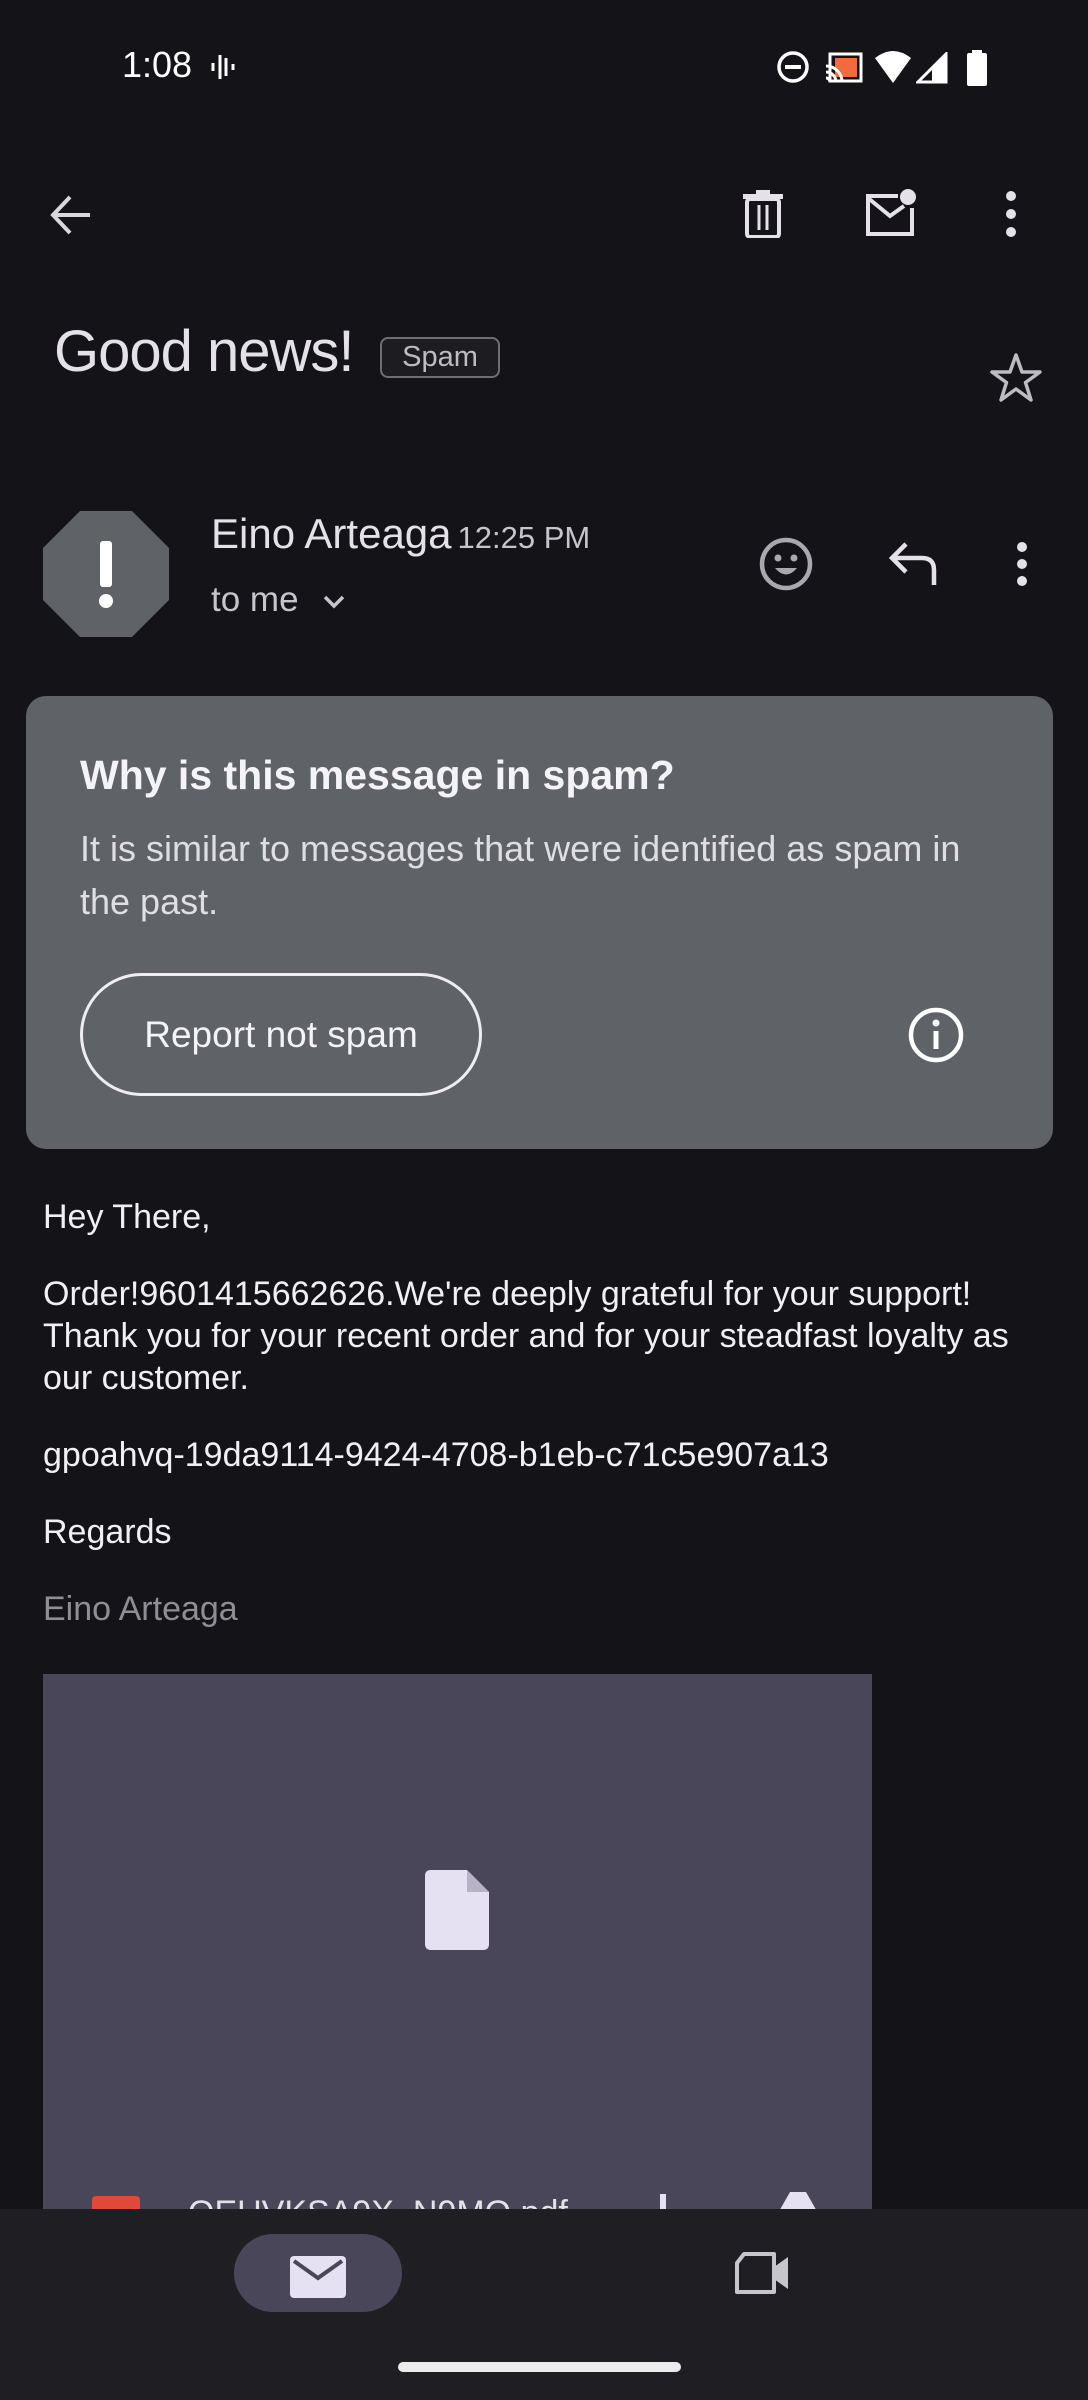 This screenshot has height=2400, width=1088. Describe the element at coordinates (107, 1532) in the screenshot. I see `body-closing: Regards` at that location.